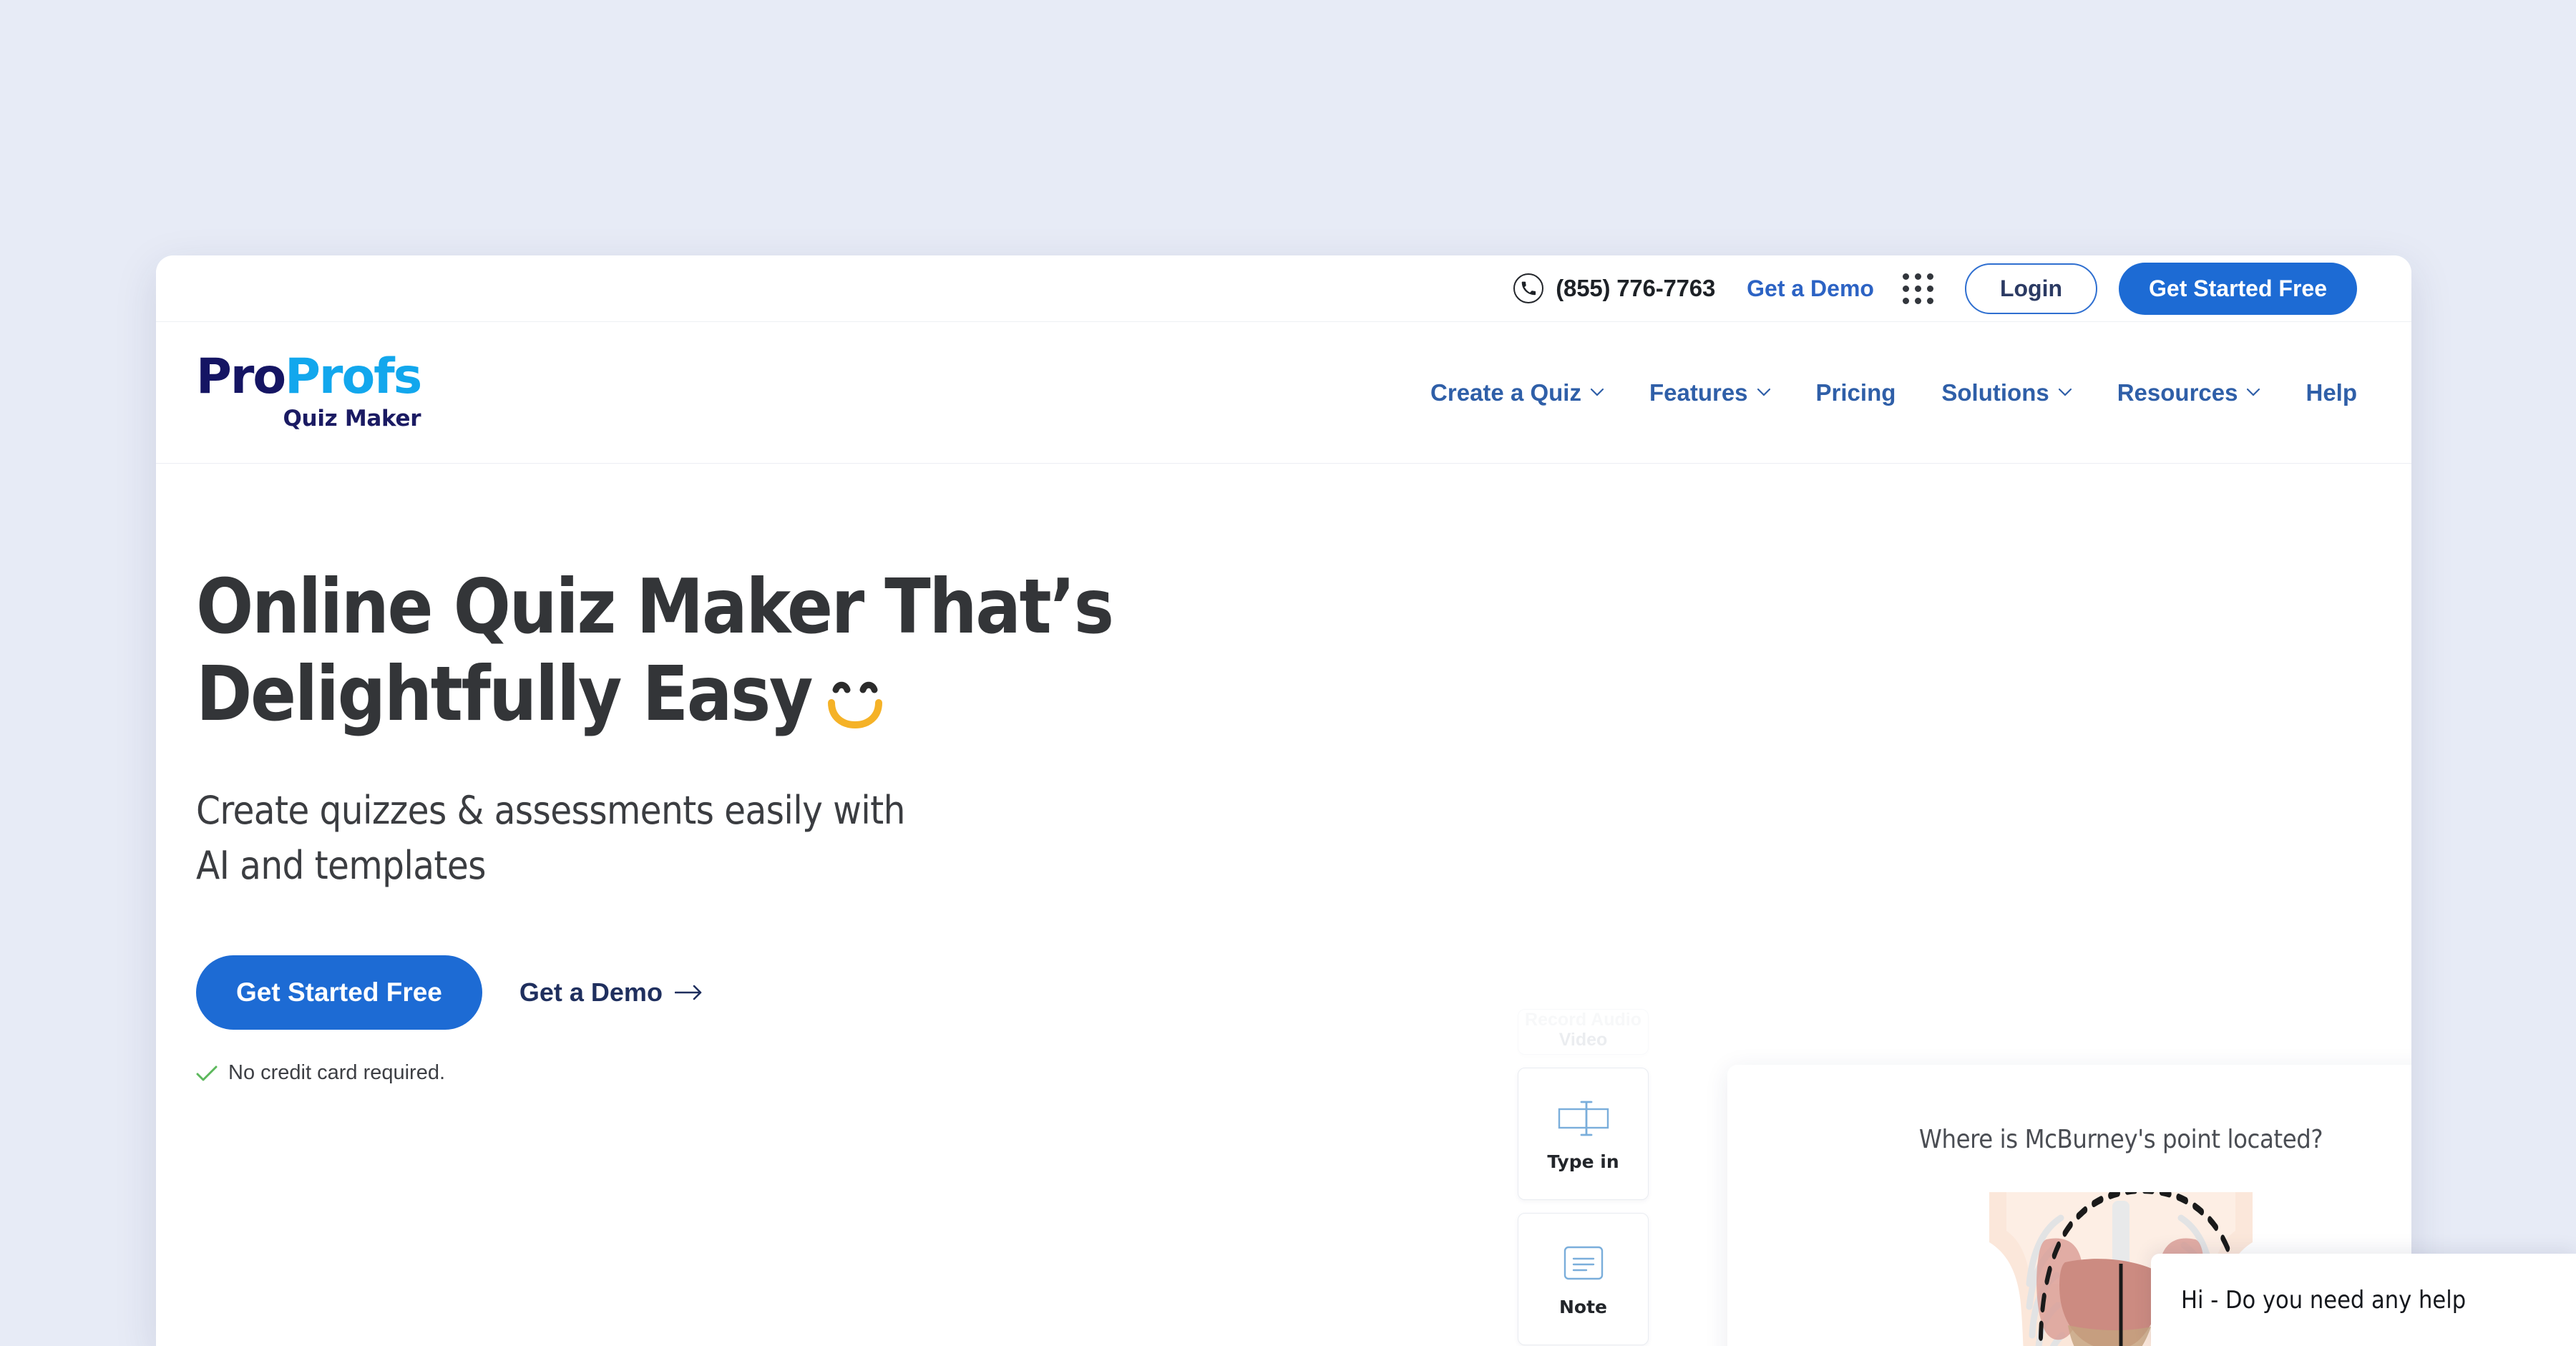  I want to click on apps-grid-icon, so click(1917, 288).